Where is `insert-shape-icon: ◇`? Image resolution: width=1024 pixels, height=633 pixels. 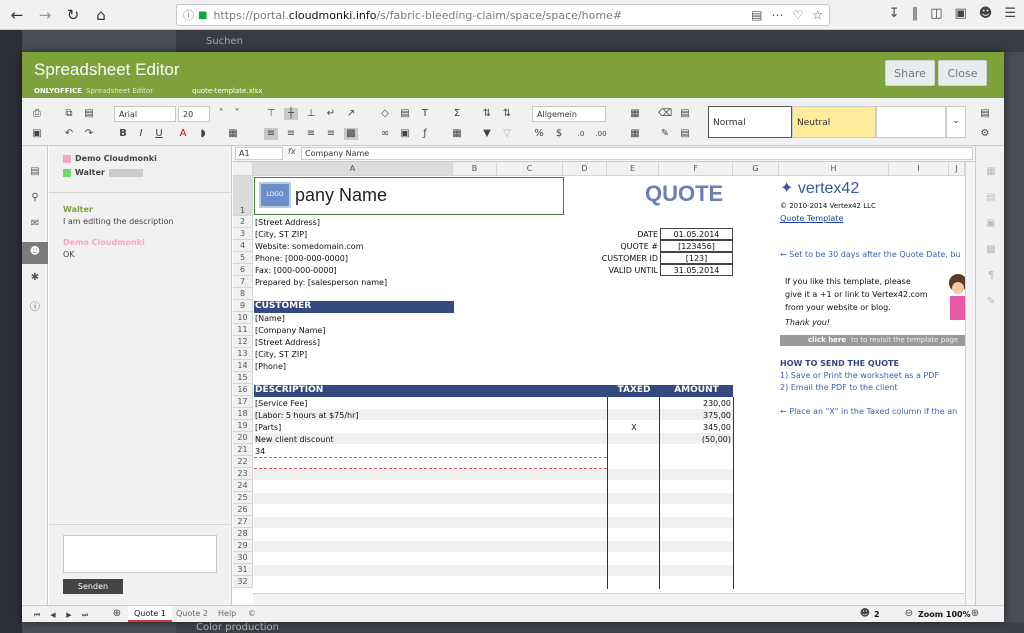
insert-shape-icon: ◇ is located at coordinates (385, 114).